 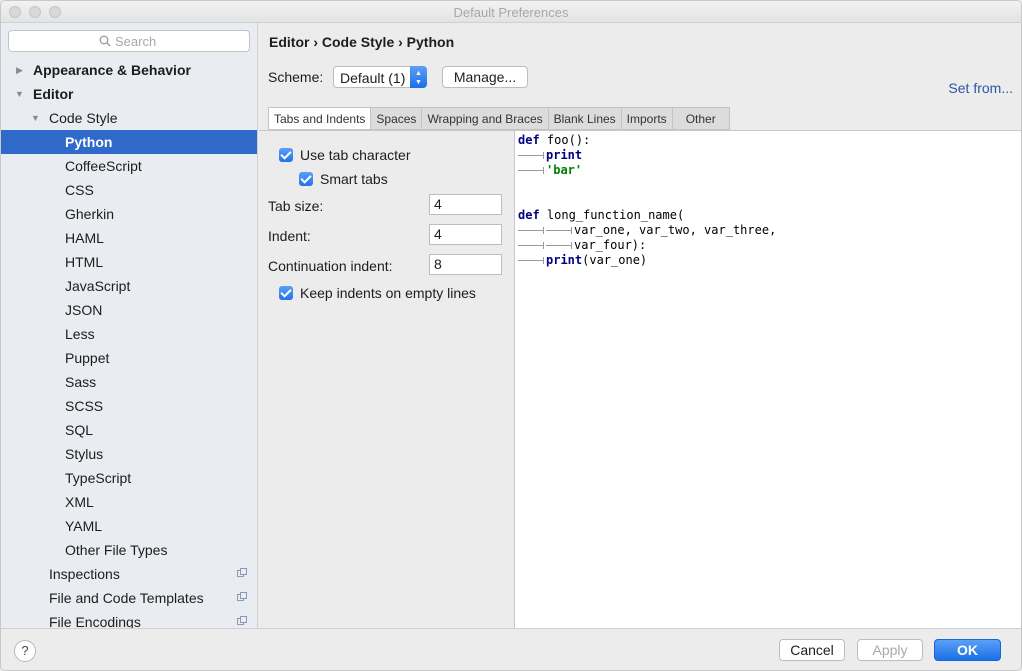 I want to click on sidebar-item-label: SQL, so click(x=79, y=430).